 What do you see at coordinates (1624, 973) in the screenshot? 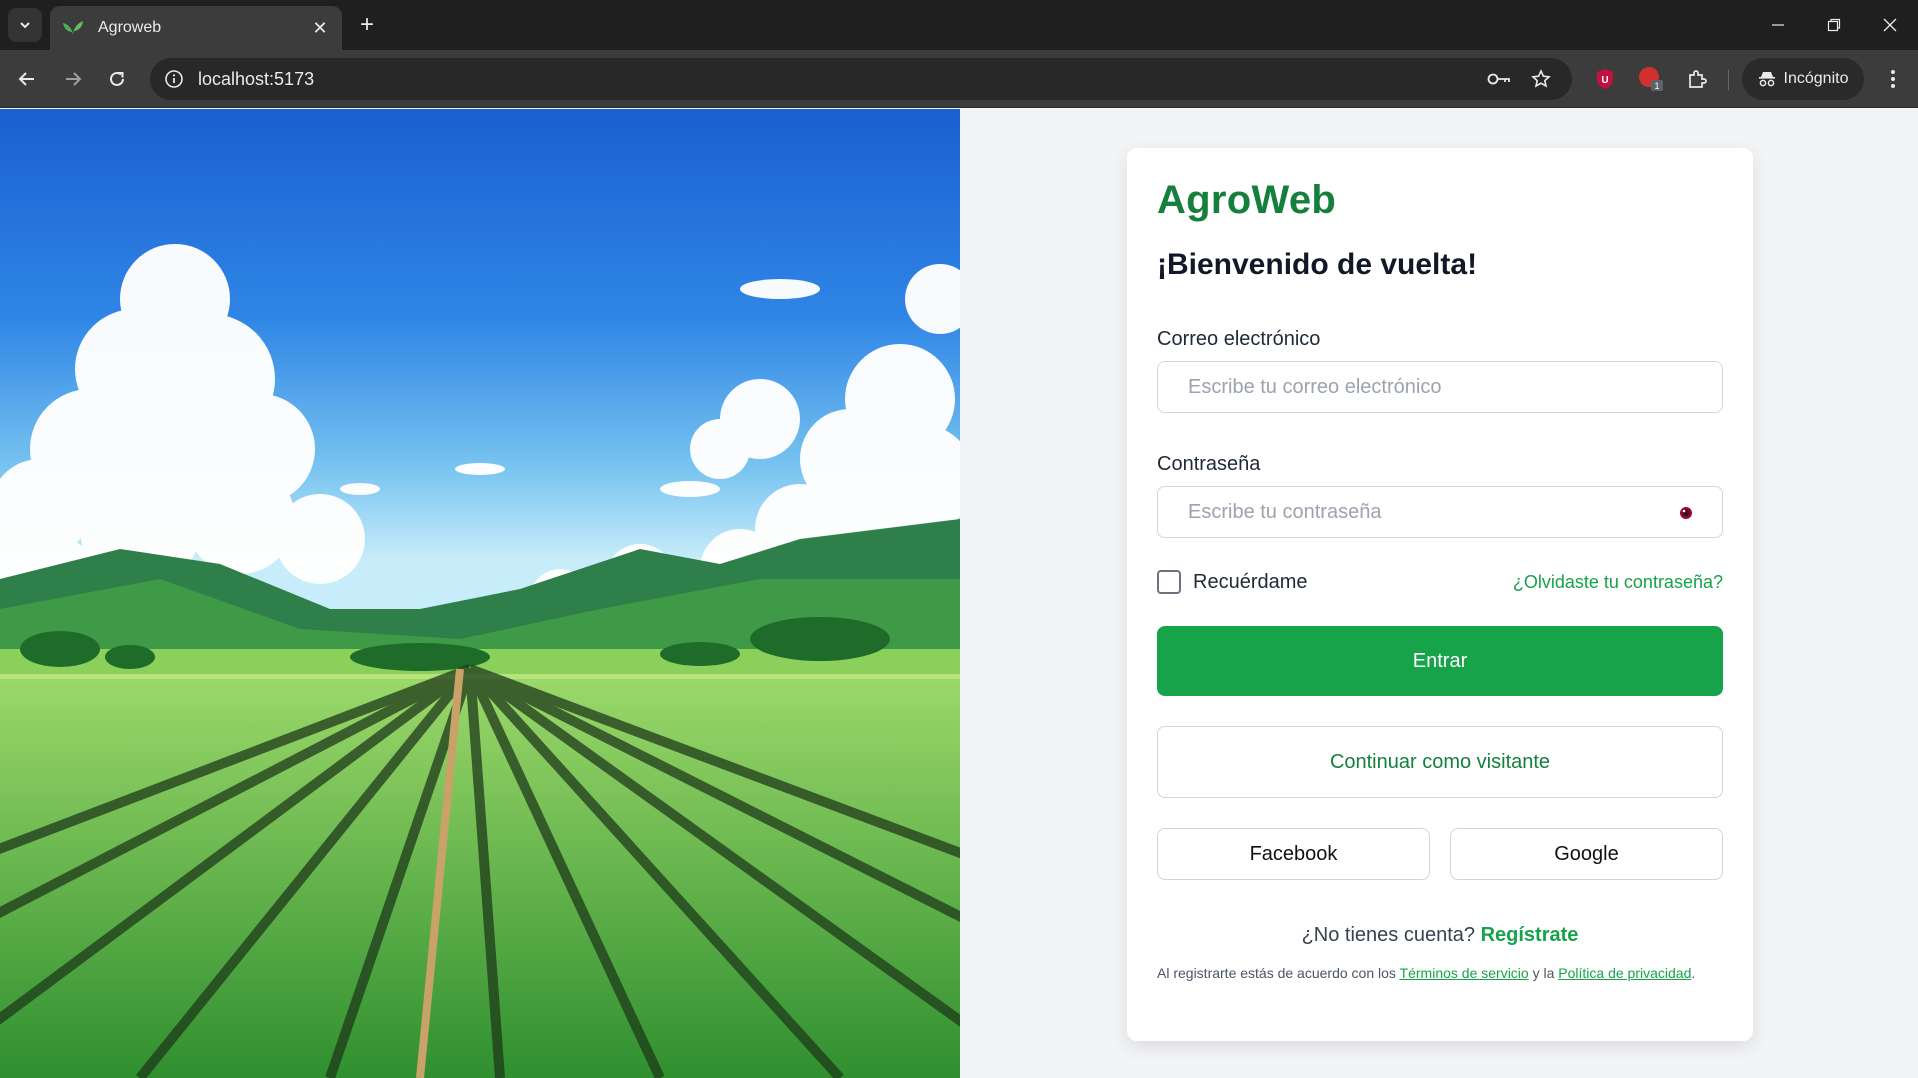
I see `privacy-link: Política de privacidad` at bounding box center [1624, 973].